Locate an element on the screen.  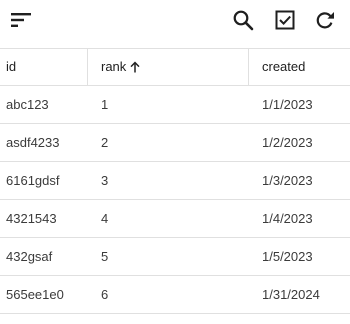
cell-id: 565ee1e0 is located at coordinates (35, 294).